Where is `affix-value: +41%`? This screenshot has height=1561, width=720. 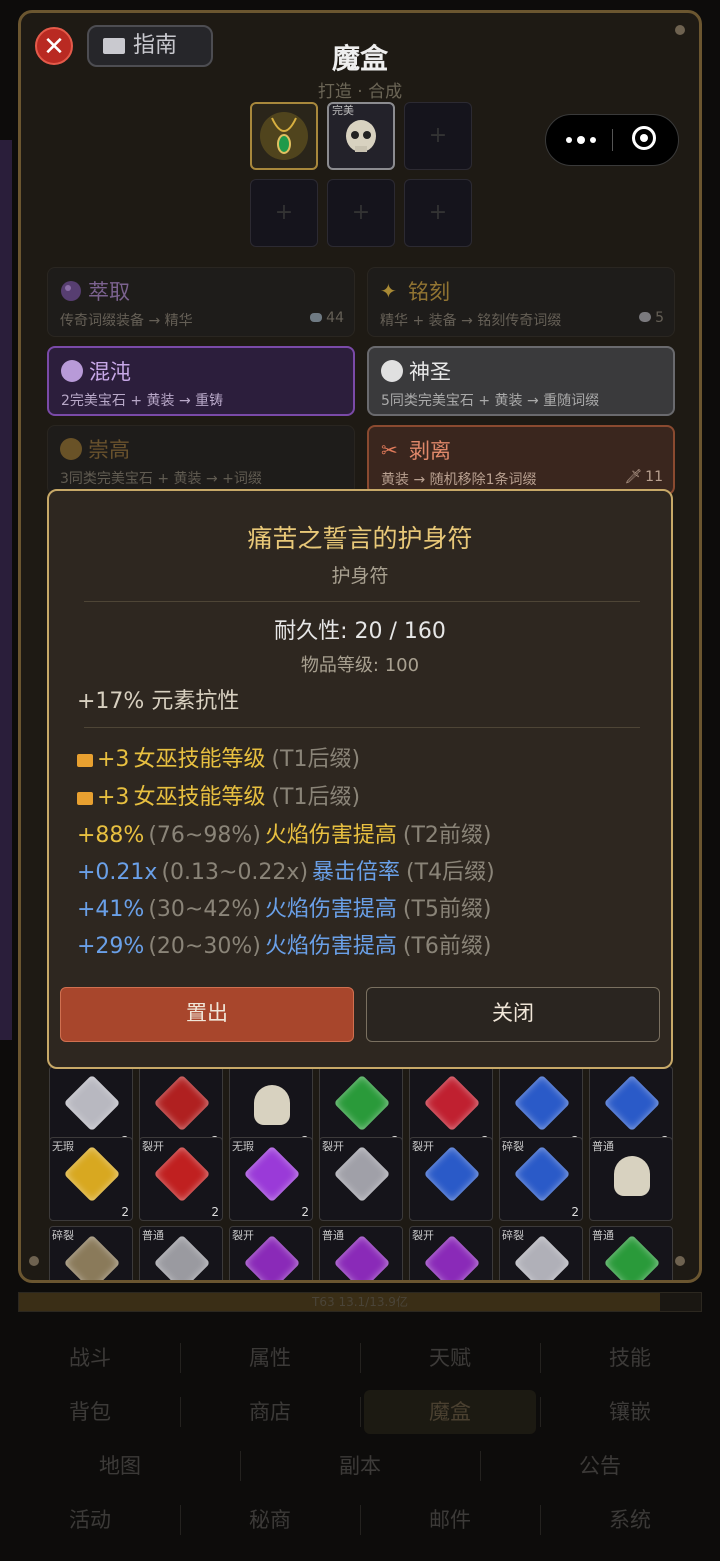 affix-value: +41% is located at coordinates (111, 909).